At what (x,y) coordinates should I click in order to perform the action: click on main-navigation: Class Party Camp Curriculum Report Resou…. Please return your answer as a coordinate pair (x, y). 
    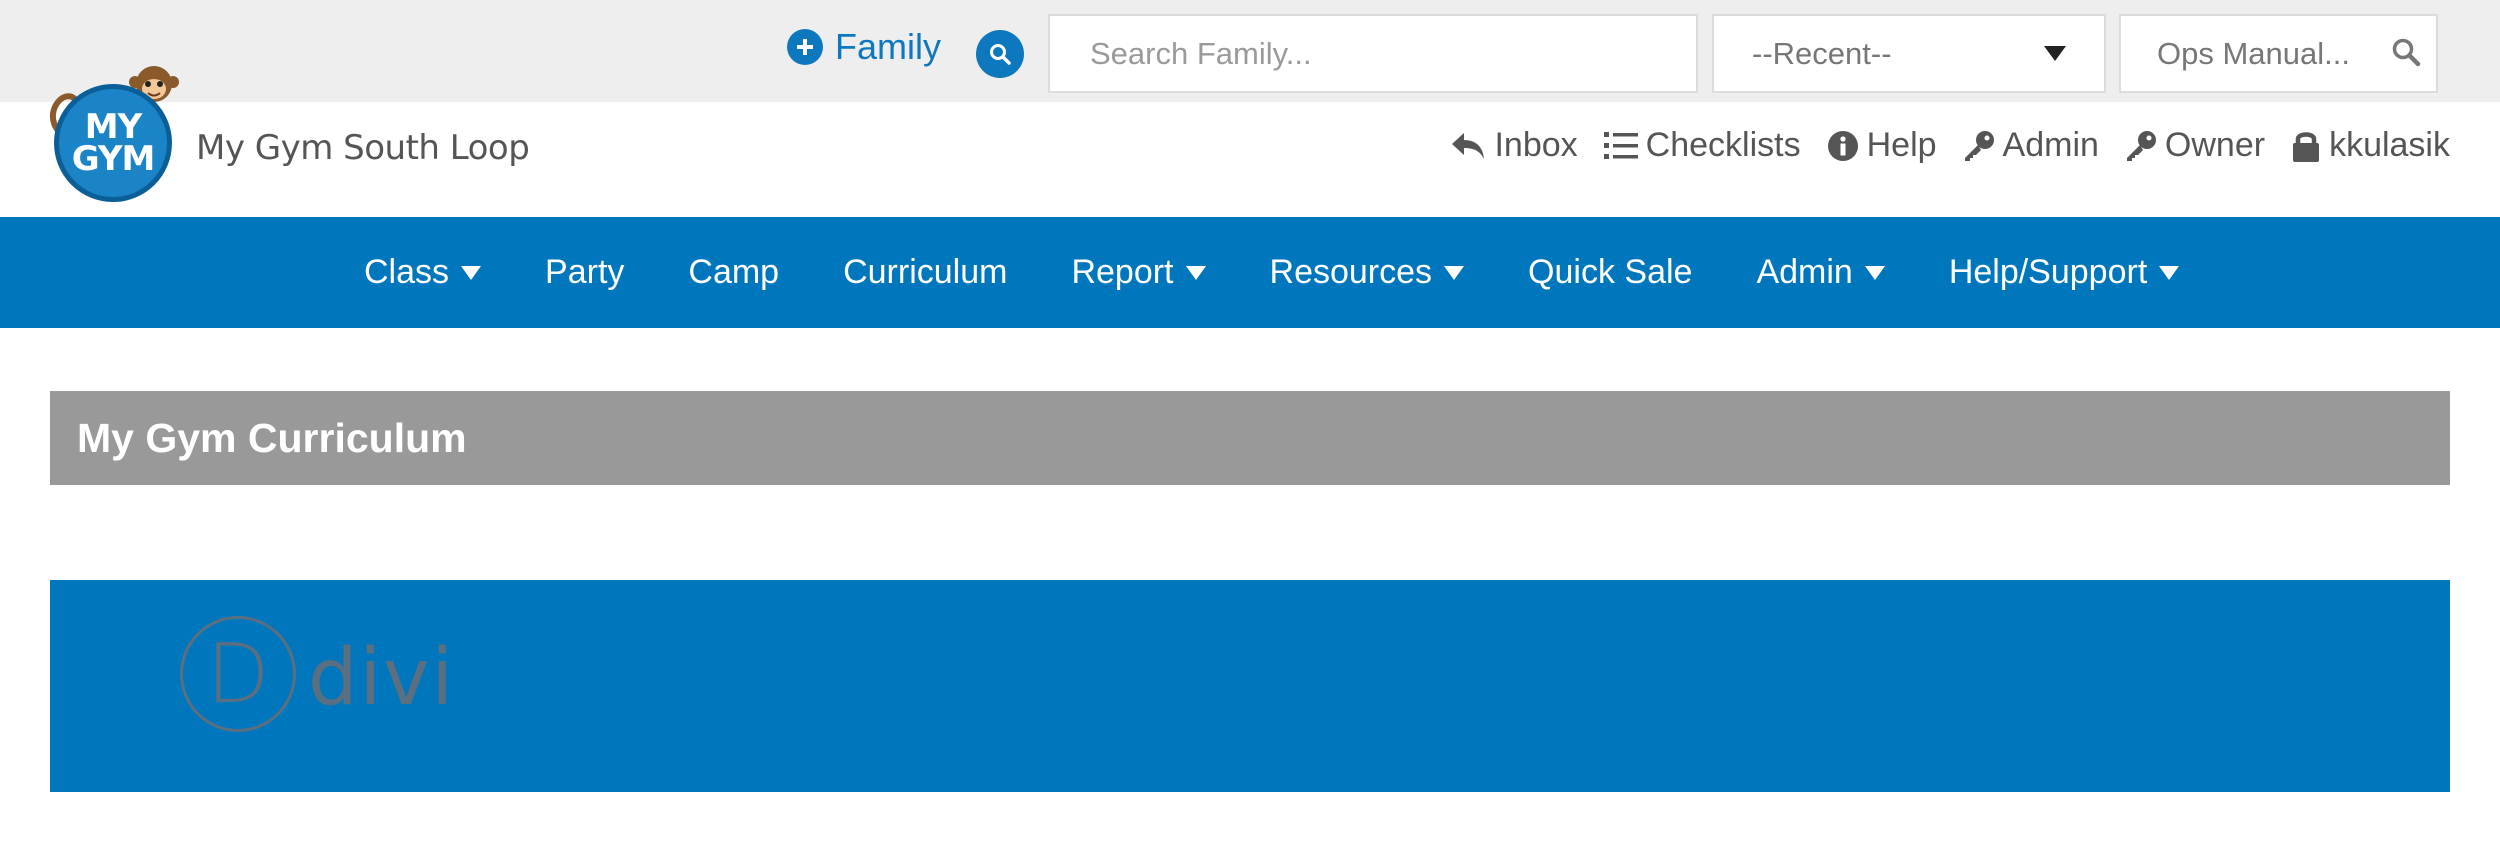
    Looking at the image, I should click on (1250, 272).